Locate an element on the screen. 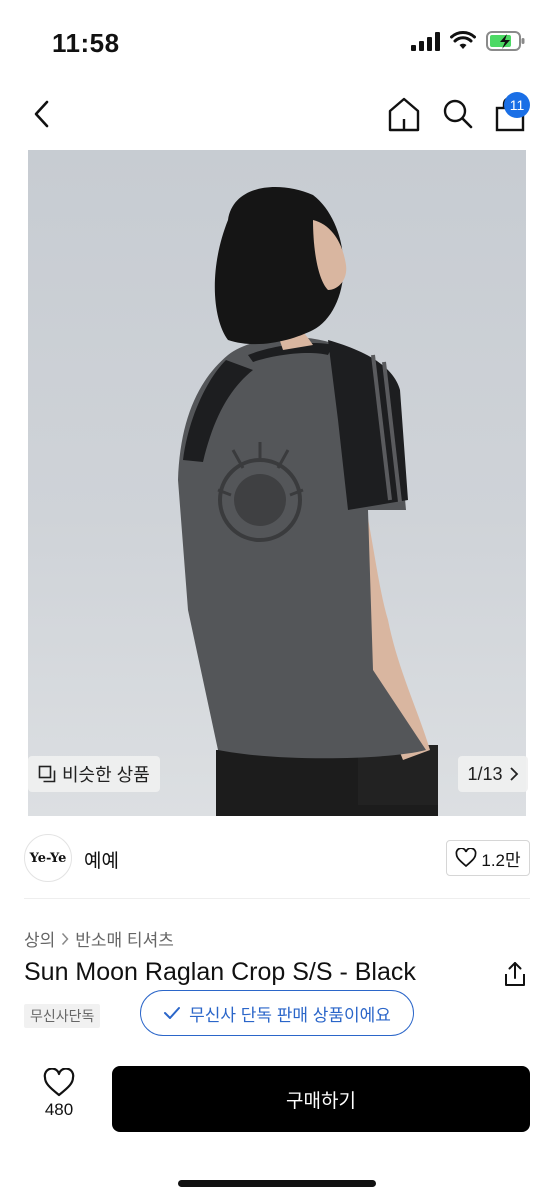 The height and width of the screenshot is (1200, 554). brand-logo-text: Ye-Ye is located at coordinates (48, 858).